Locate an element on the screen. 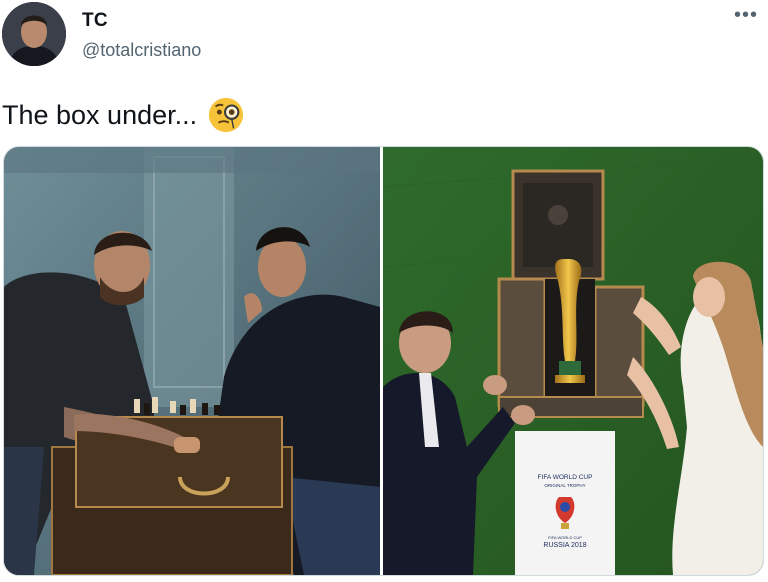 The image size is (768, 582). more-icon: ••• is located at coordinates (746, 17).